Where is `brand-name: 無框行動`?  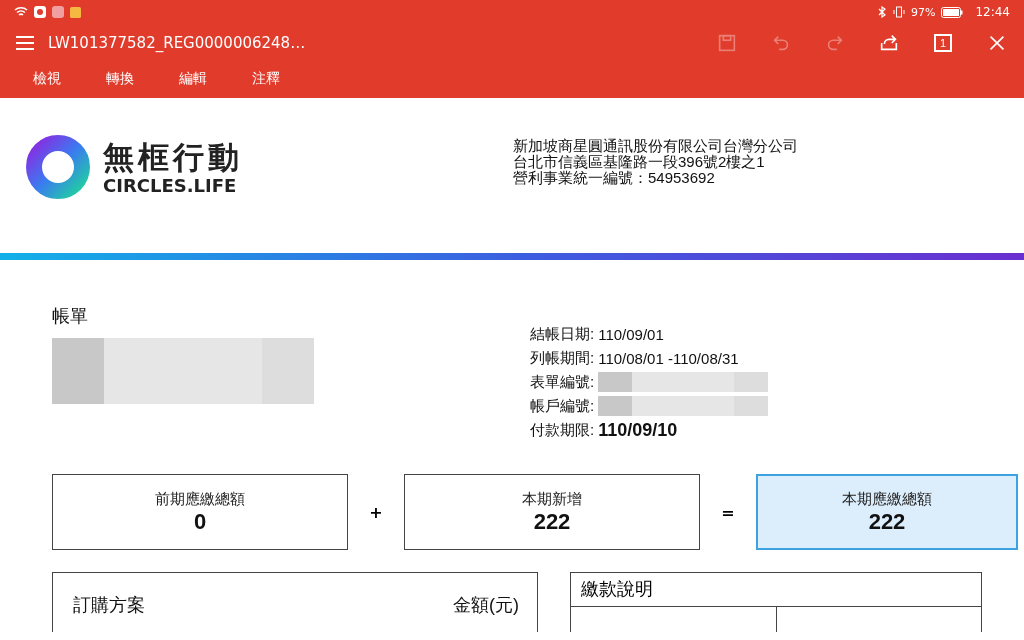
brand-name: 無框行動 is located at coordinates (173, 156).